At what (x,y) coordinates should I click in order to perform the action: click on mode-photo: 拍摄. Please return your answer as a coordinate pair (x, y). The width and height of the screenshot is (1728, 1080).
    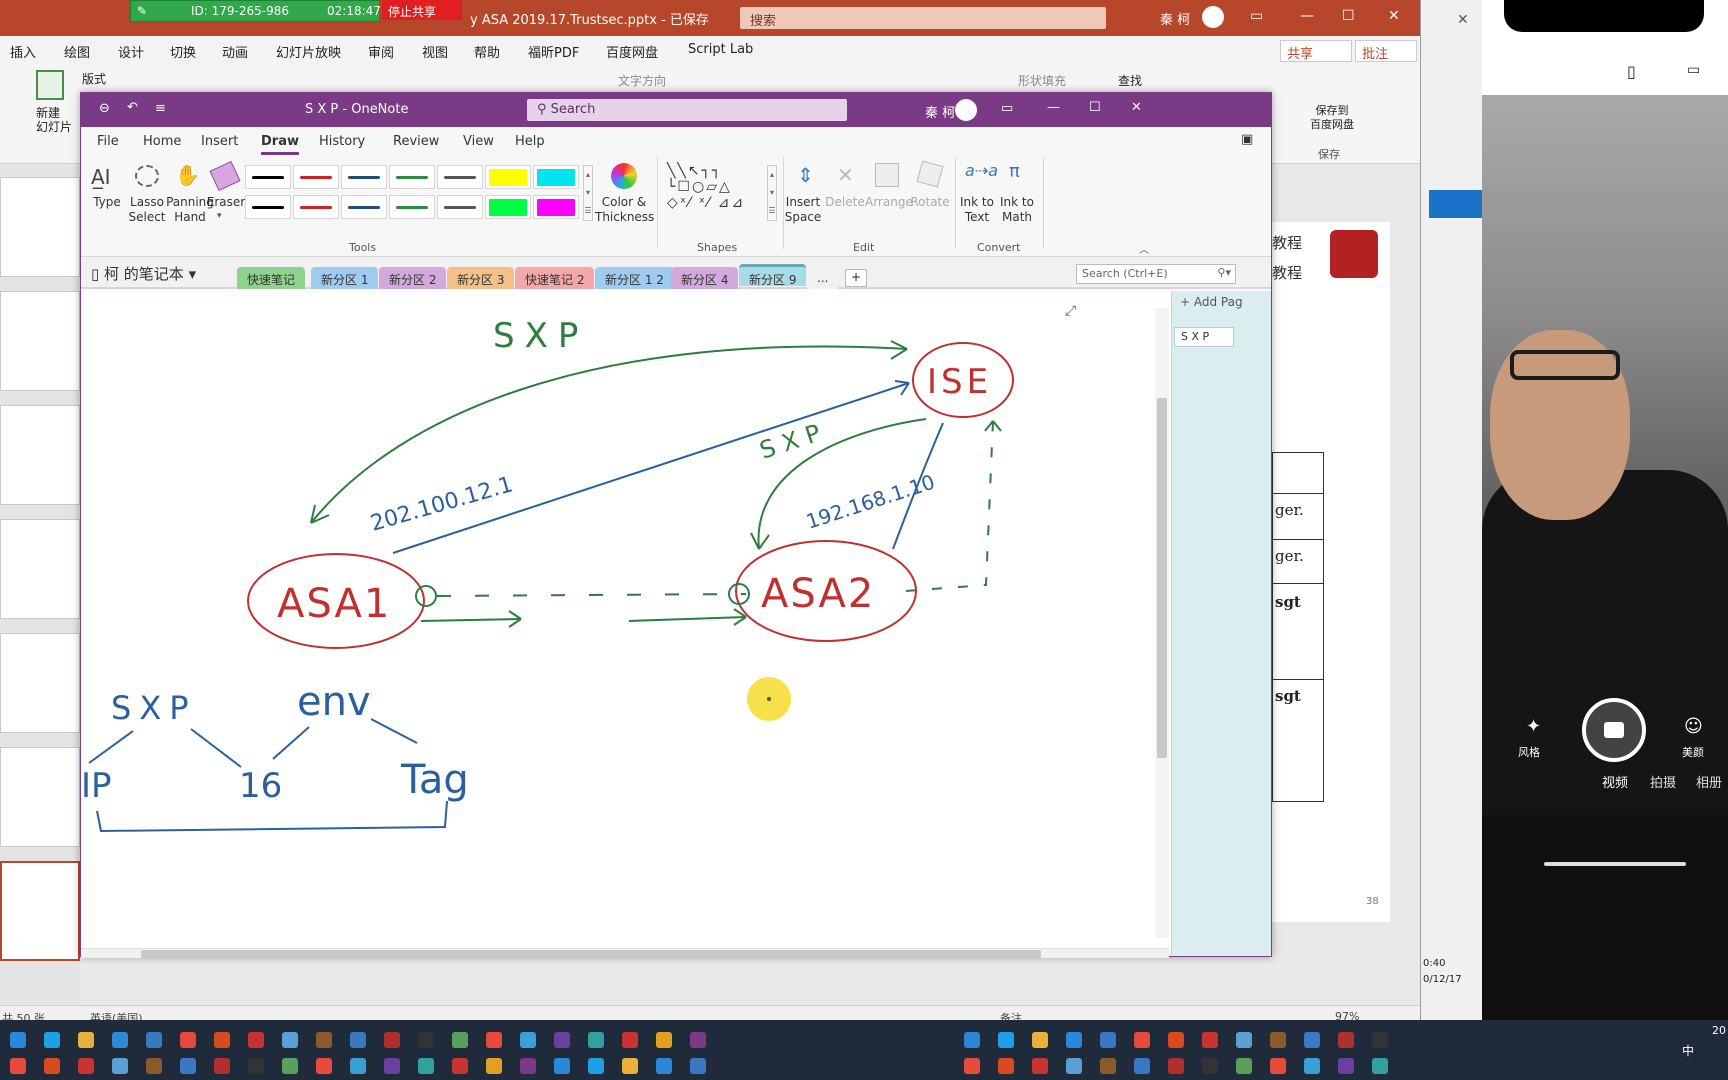
    Looking at the image, I should click on (1663, 781).